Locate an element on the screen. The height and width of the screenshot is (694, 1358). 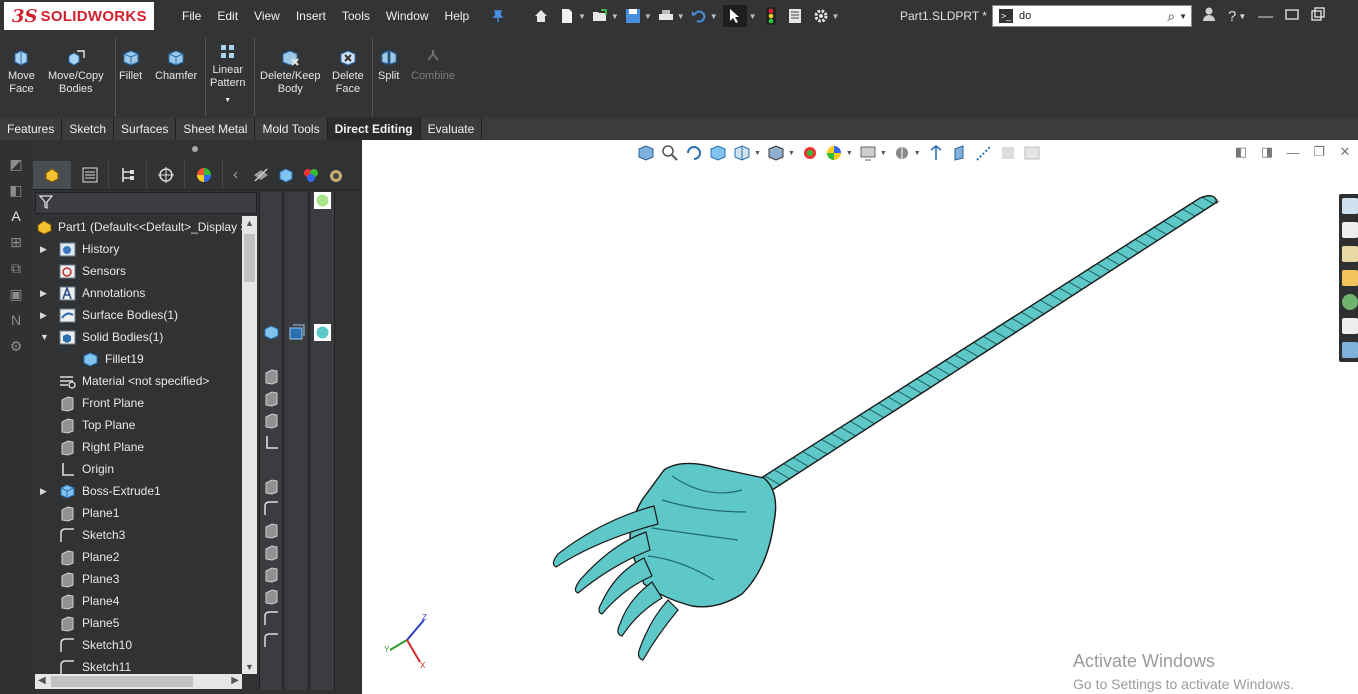
scroll-right-icon: ▶ is located at coordinates (235, 680).